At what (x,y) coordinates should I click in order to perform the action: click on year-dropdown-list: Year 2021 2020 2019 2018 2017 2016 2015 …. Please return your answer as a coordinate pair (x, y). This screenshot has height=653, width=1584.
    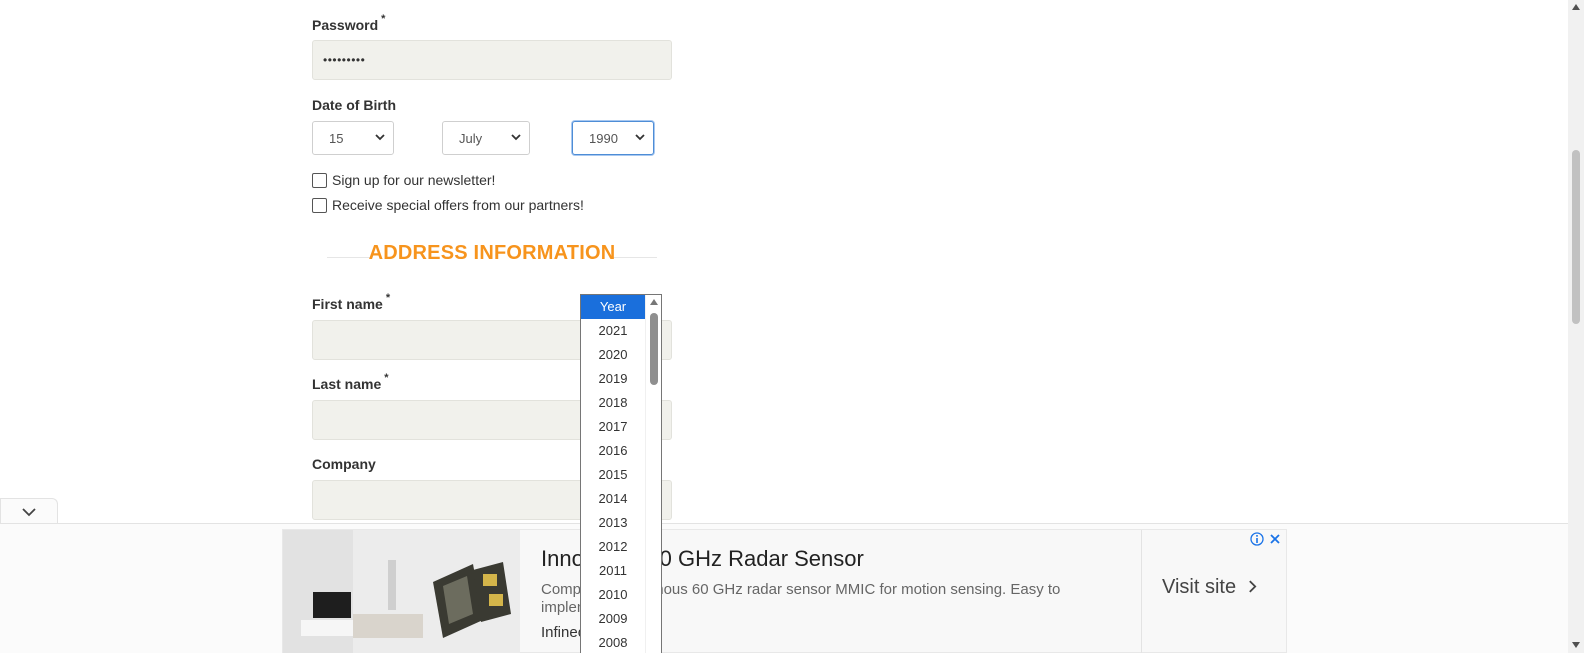
    Looking at the image, I should click on (621, 473).